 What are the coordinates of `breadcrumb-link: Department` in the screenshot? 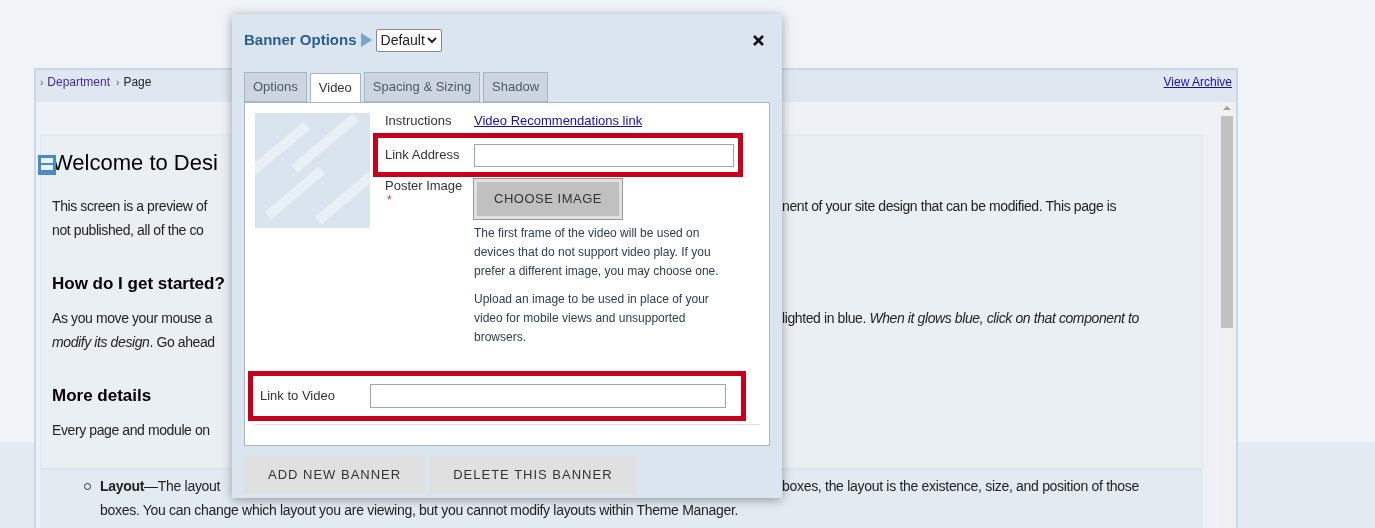 It's located at (79, 82).